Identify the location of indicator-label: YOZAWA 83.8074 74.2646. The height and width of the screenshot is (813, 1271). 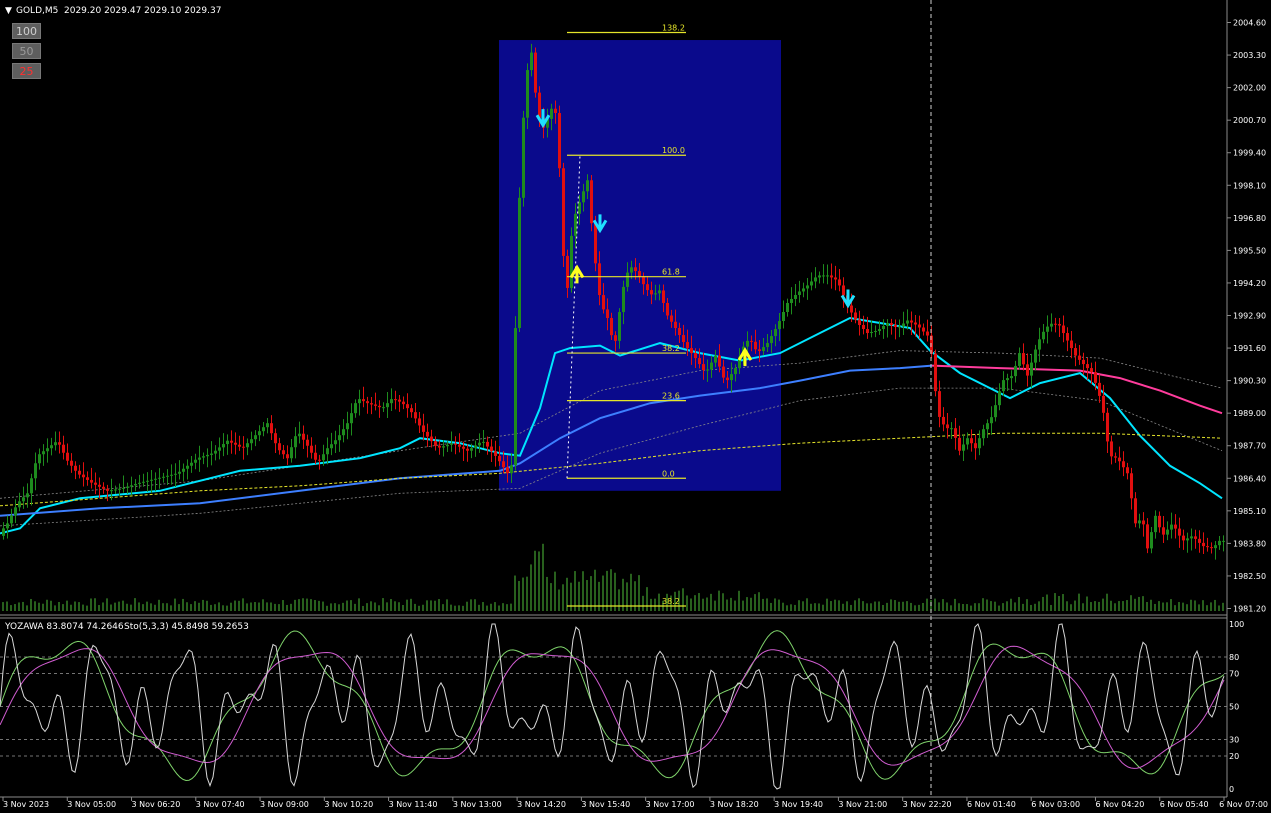
(64, 627).